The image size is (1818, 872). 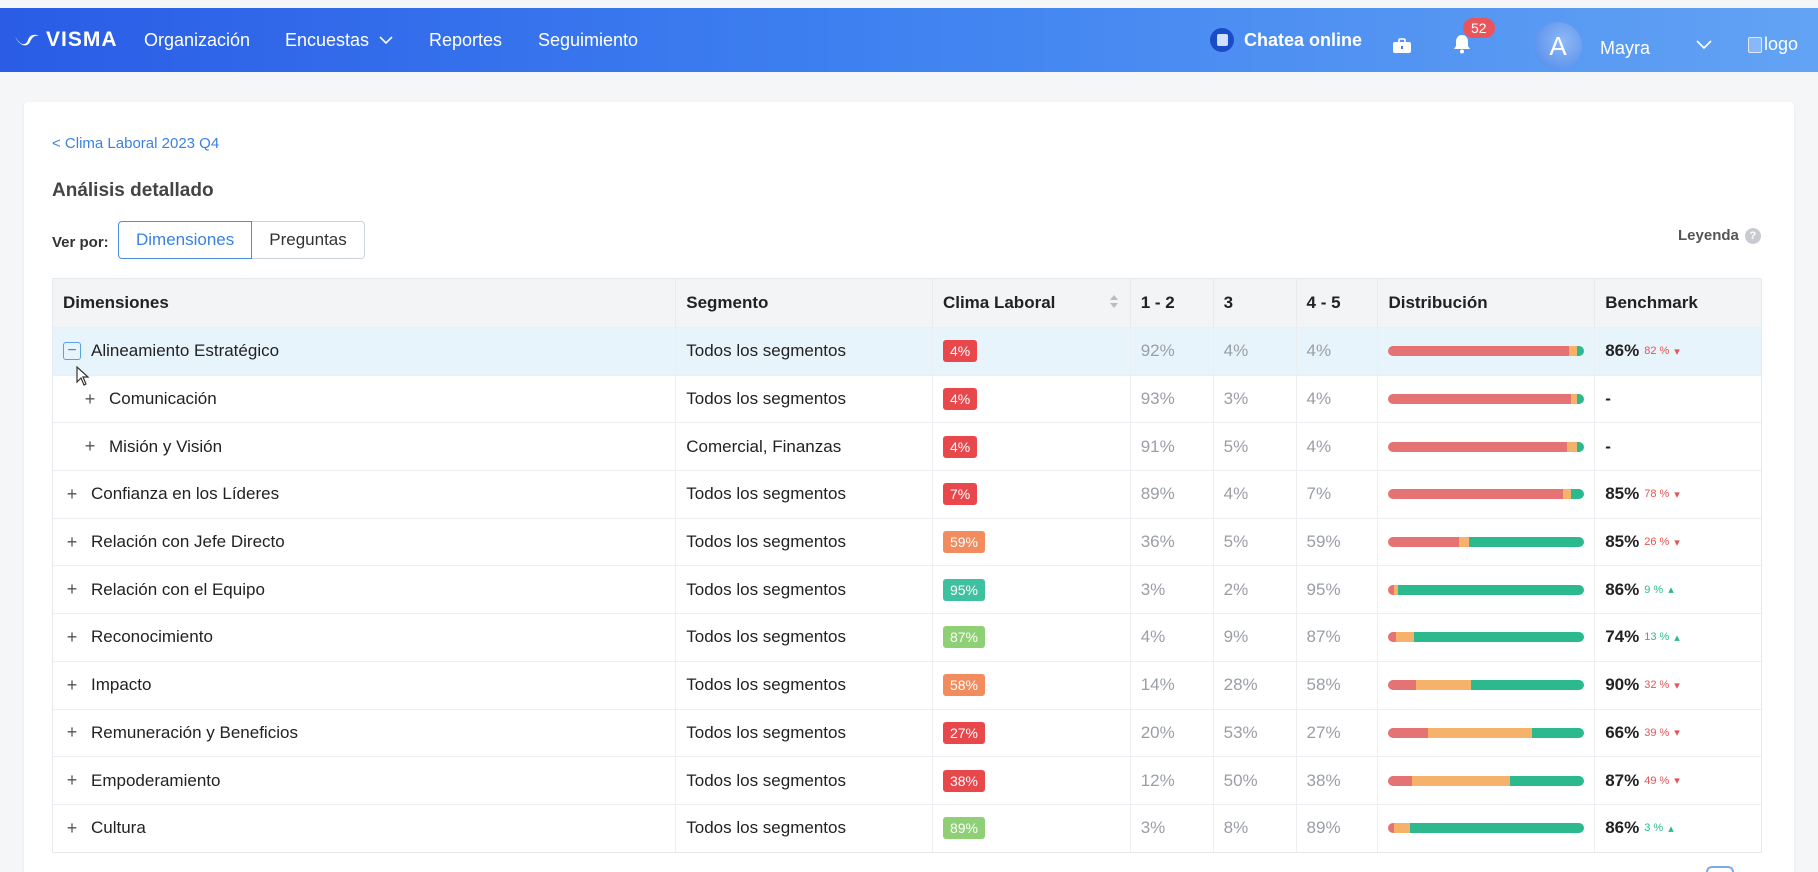 What do you see at coordinates (999, 302) in the screenshot?
I see `header-clima-laboral-label: Clima Laboral` at bounding box center [999, 302].